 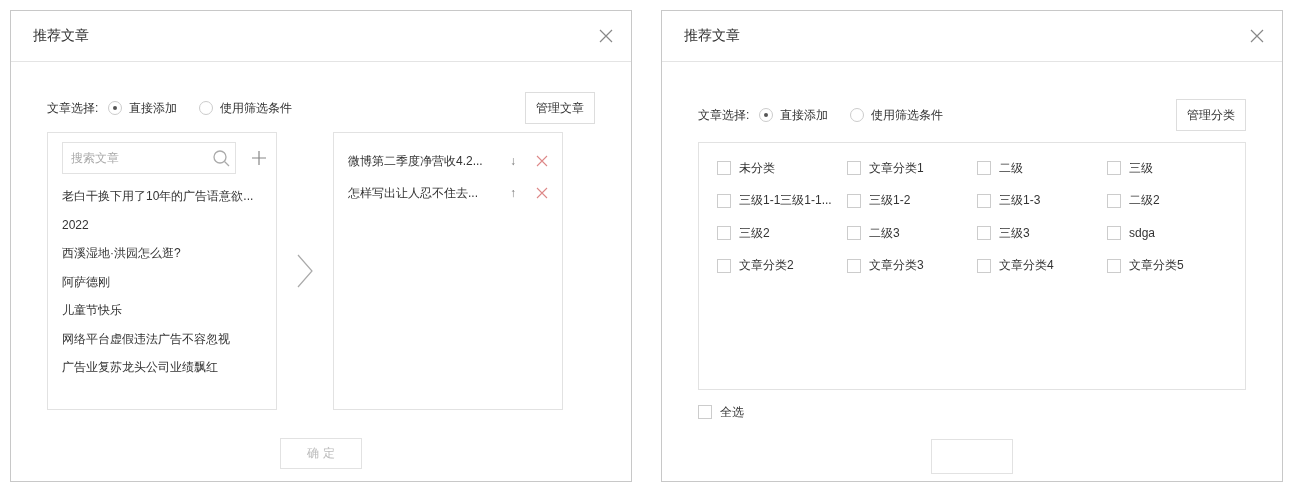 What do you see at coordinates (1133, 200) in the screenshot?
I see `category-checkbox: 二级2` at bounding box center [1133, 200].